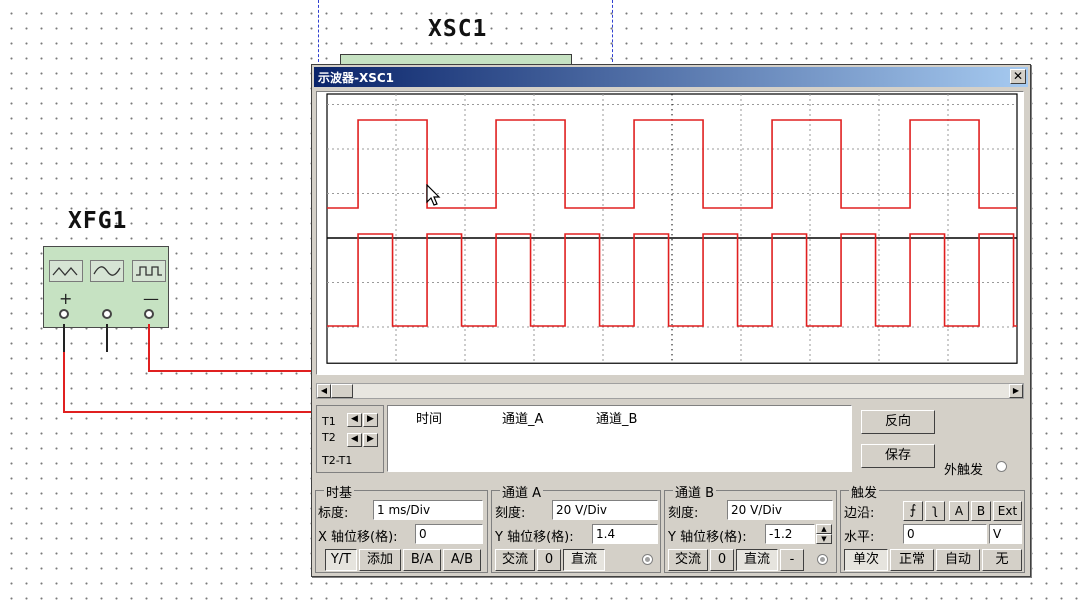 The image size is (1080, 608). What do you see at coordinates (695, 491) in the screenshot?
I see `channel-b-title: 通道 B` at bounding box center [695, 491].